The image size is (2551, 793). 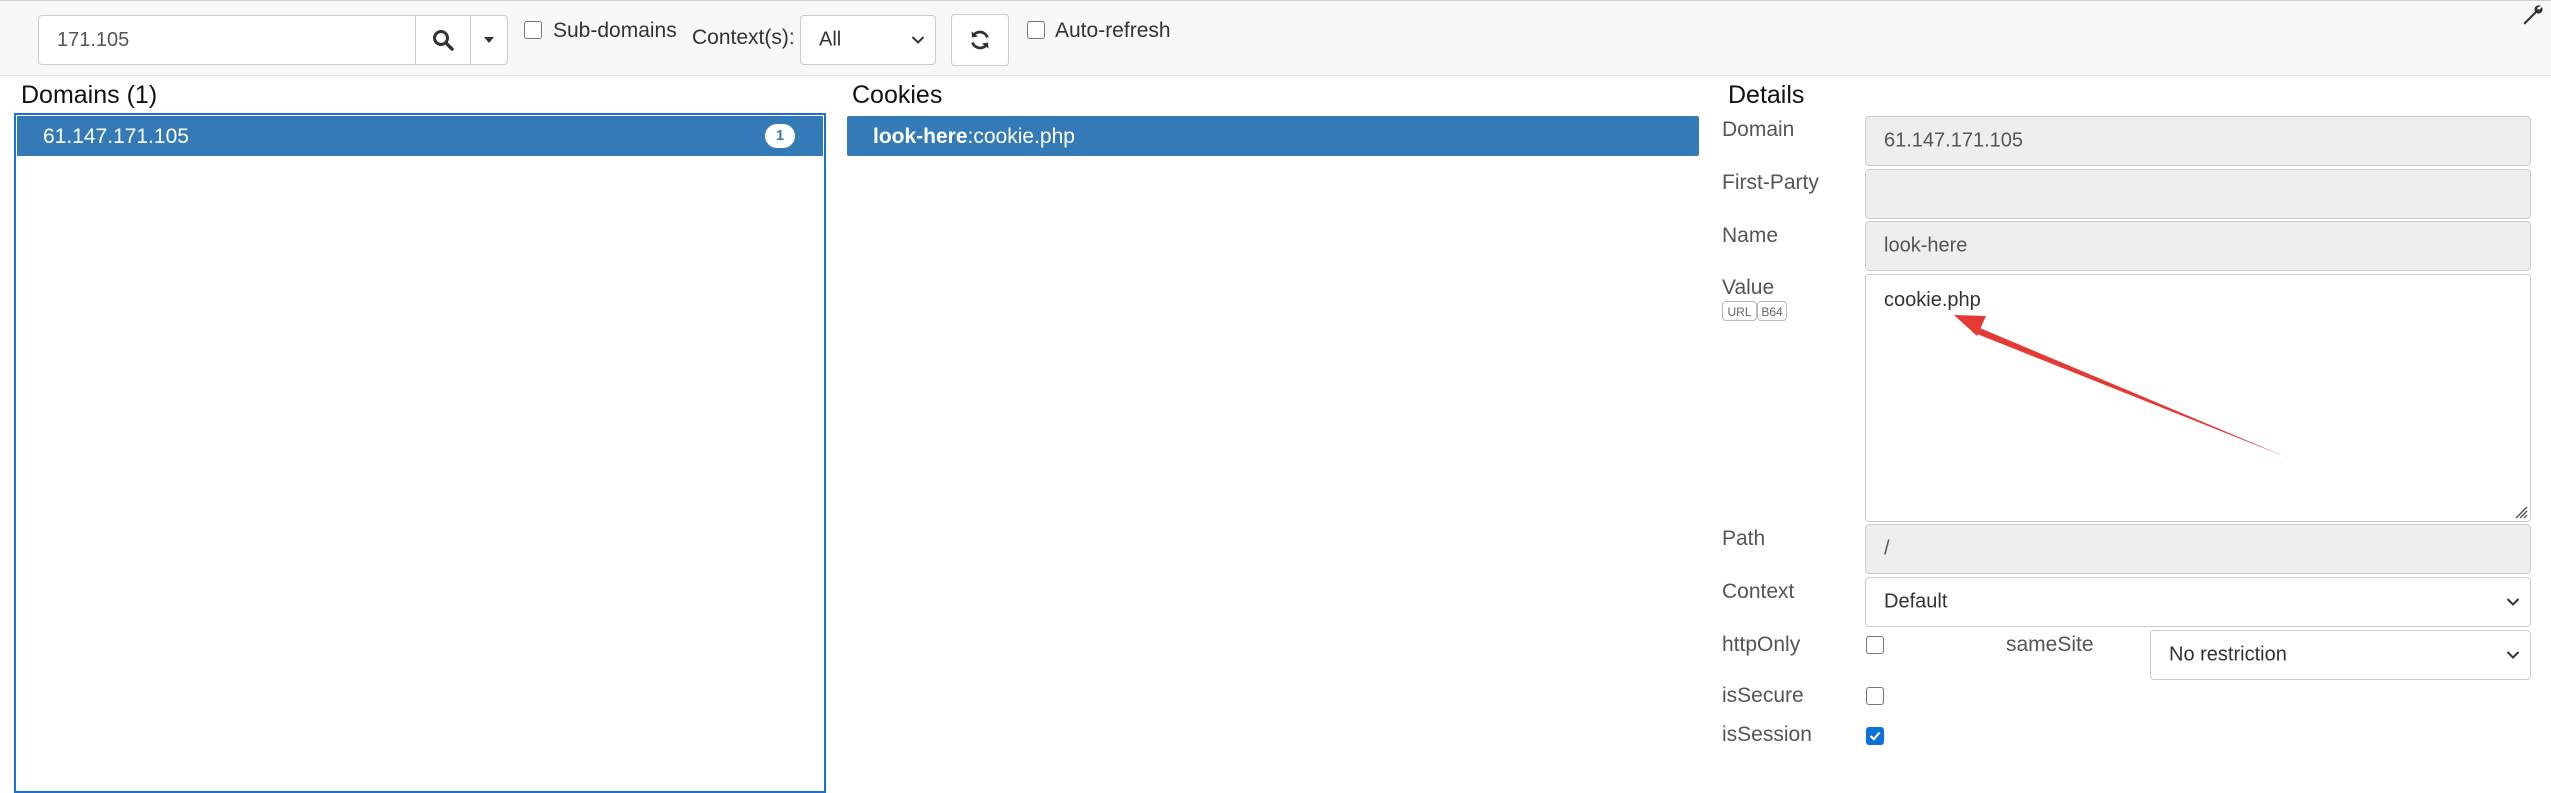 What do you see at coordinates (2198, 549) in the screenshot?
I see `path-field: /` at bounding box center [2198, 549].